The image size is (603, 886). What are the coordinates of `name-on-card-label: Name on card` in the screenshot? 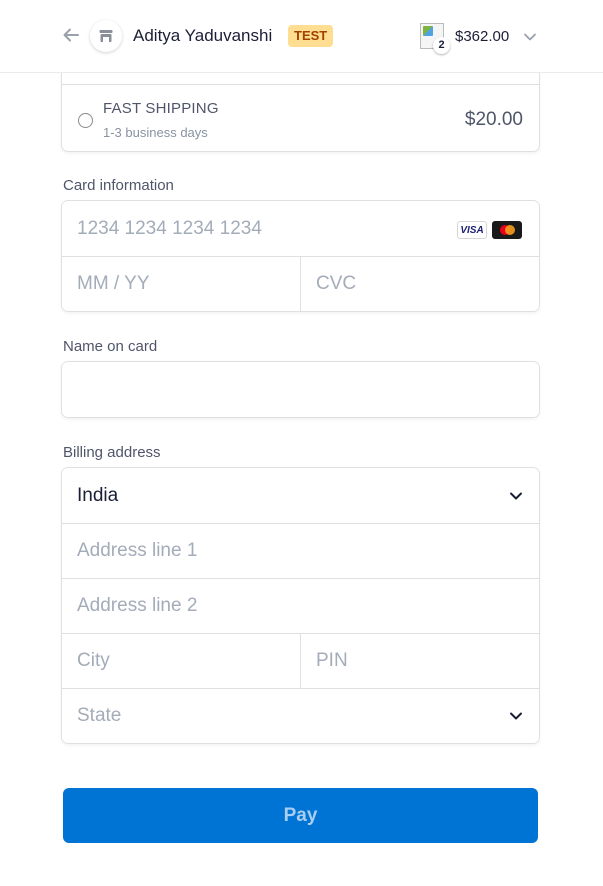 It's located at (110, 346).